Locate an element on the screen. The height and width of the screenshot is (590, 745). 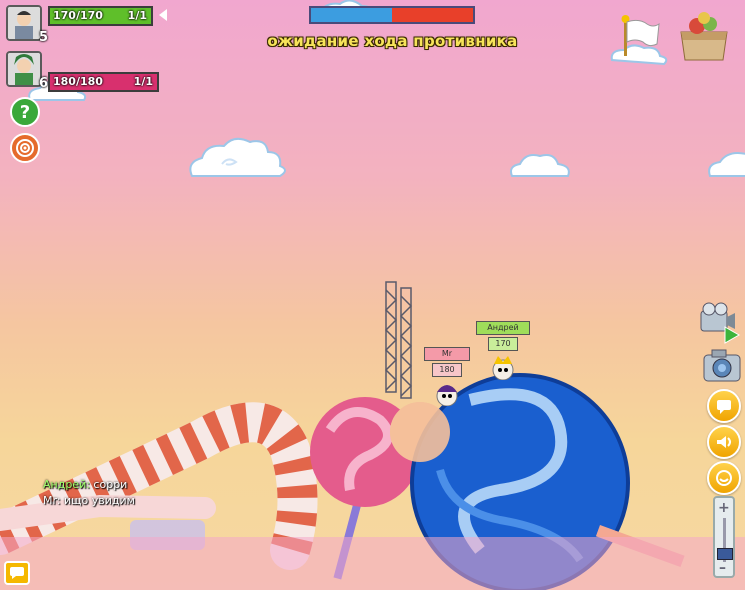
zoom-minus-icon: – is located at coordinates (722, 568).